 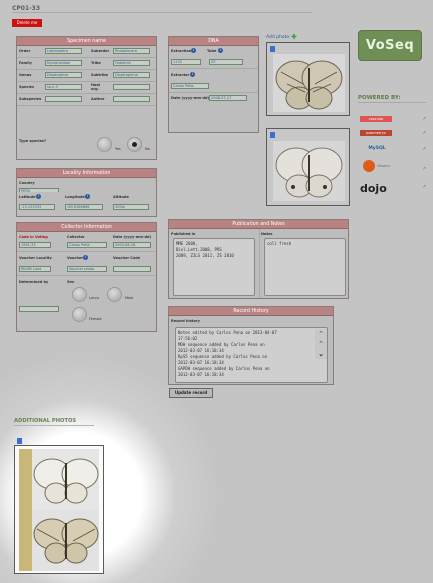 I want to click on collector-heading: Collector Information, so click(x=86, y=227).